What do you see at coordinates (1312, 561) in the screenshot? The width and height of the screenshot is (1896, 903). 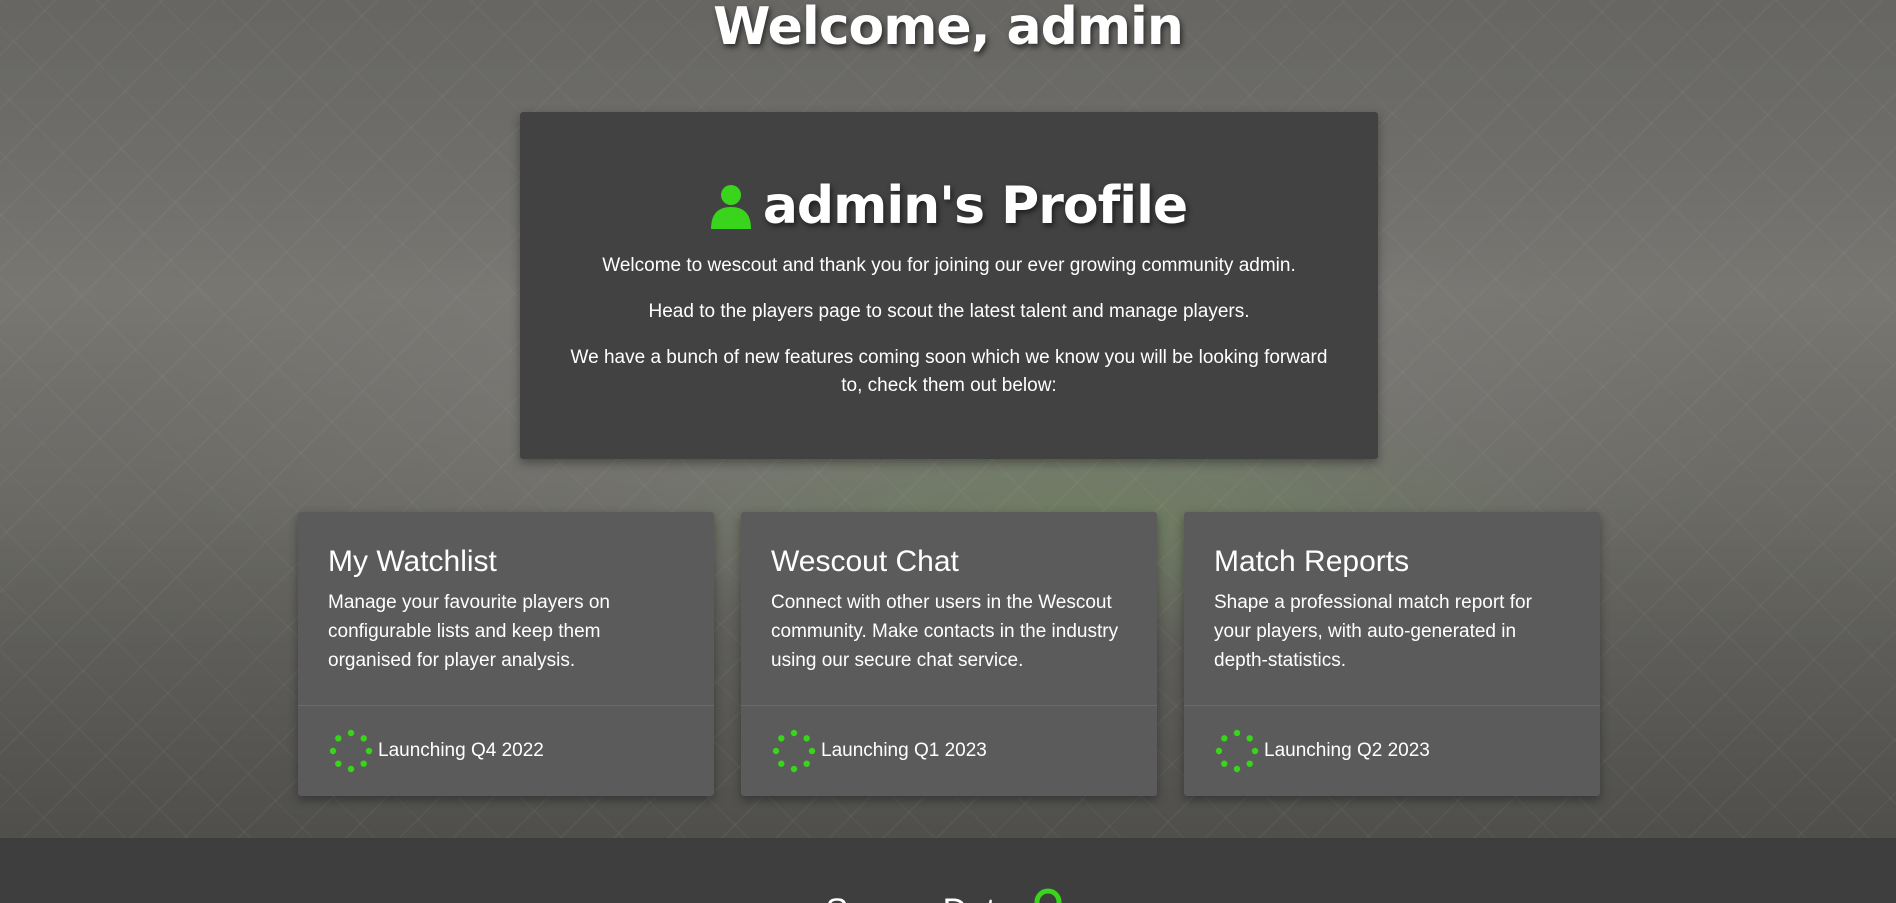 I see `card-title: Match Reports` at bounding box center [1312, 561].